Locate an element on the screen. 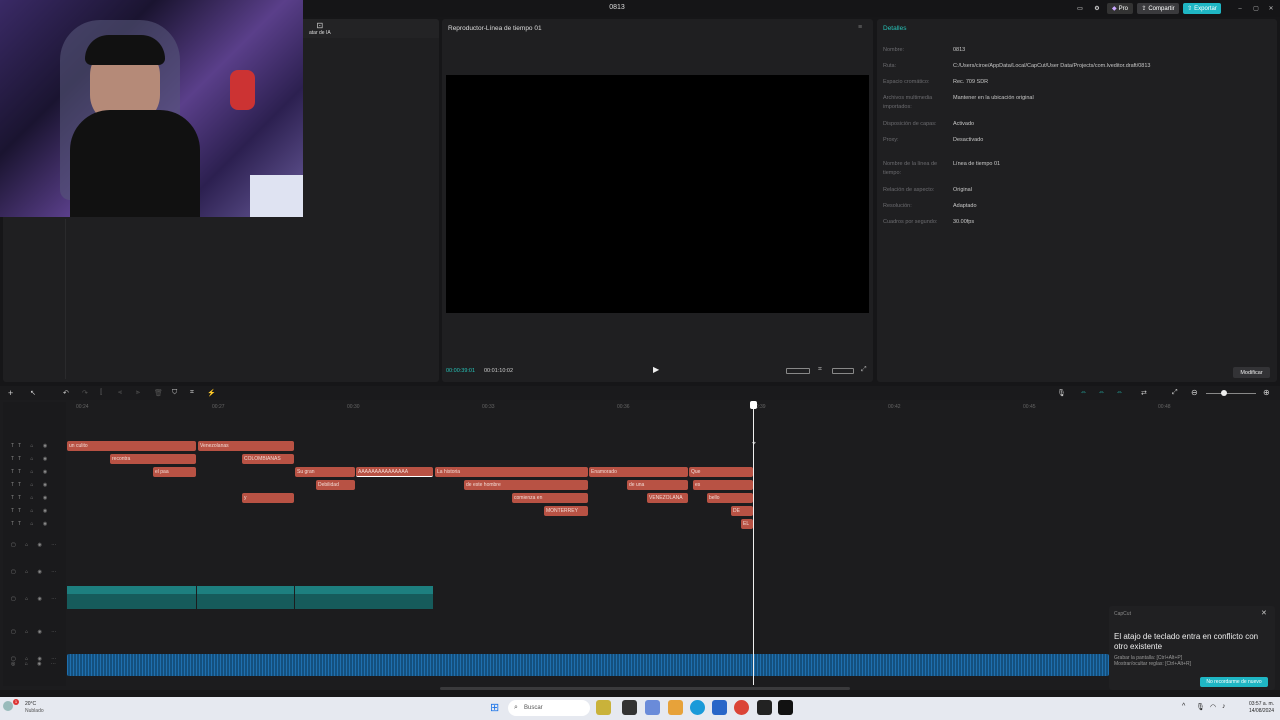 The image size is (1280, 720). close-button: ✕ is located at coordinates (1271, 8).